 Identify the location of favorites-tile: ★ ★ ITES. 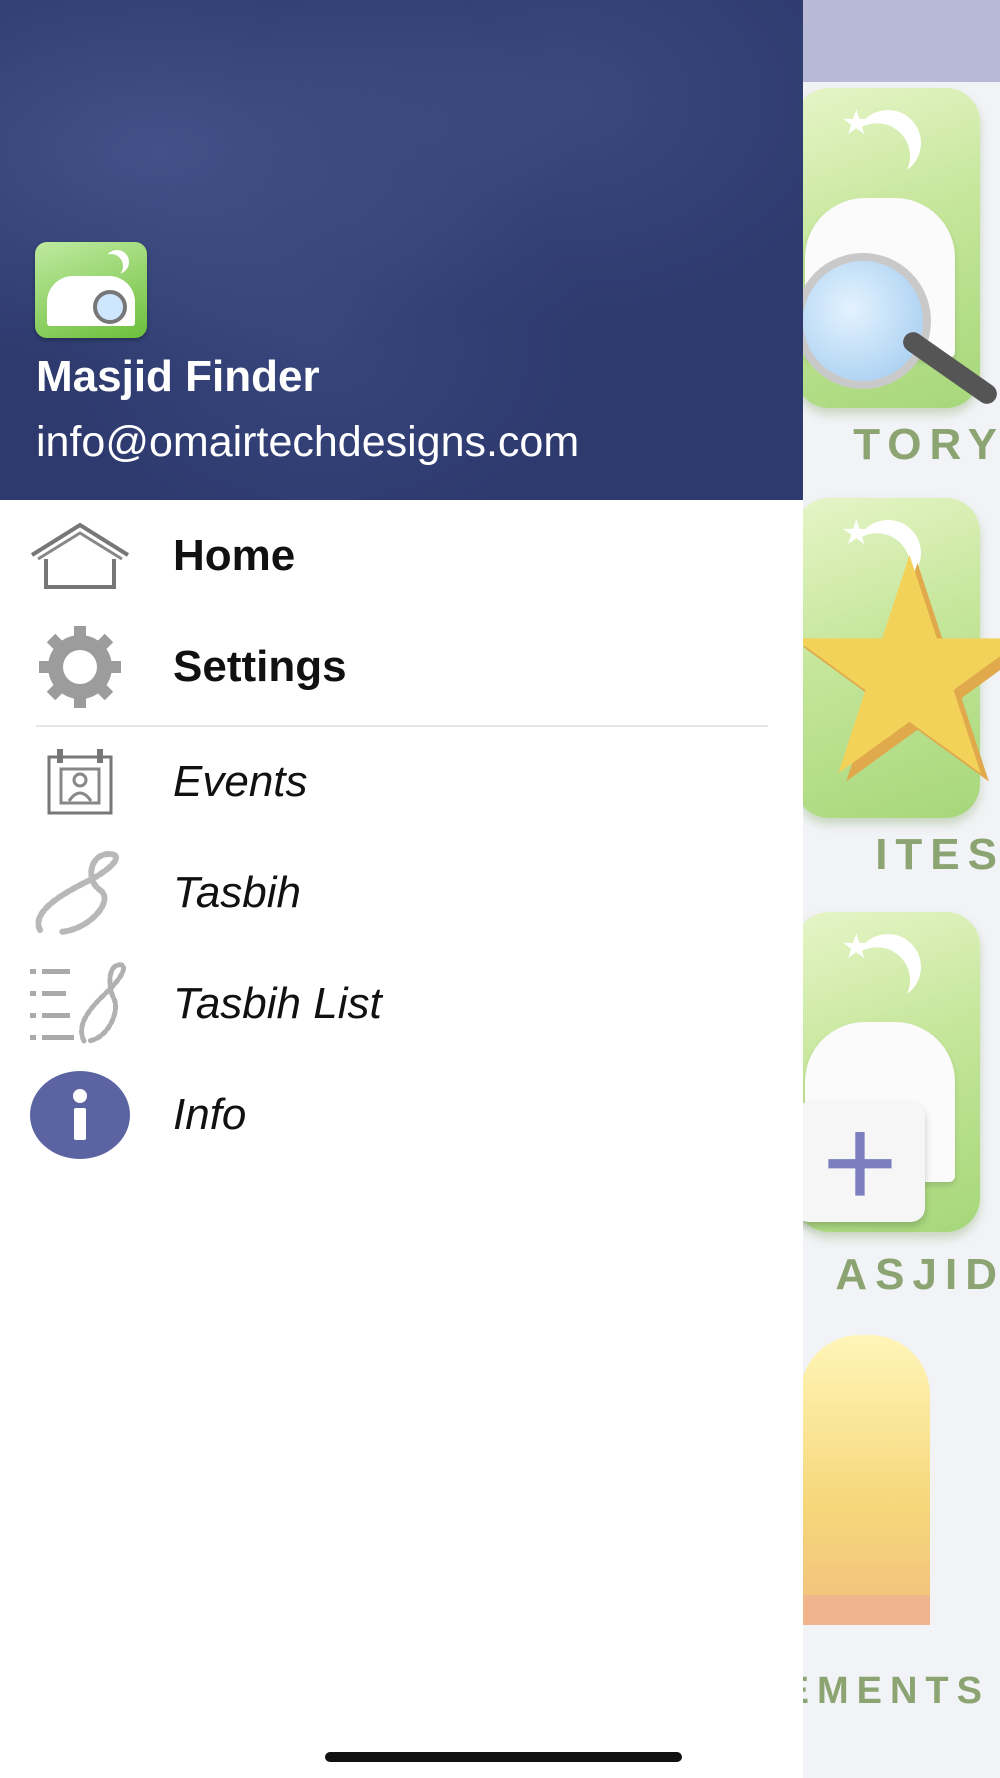
(887, 688).